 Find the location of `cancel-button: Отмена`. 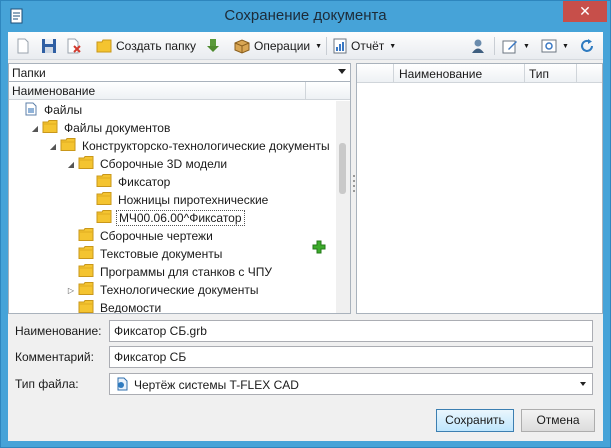

cancel-button: Отмена is located at coordinates (558, 420).